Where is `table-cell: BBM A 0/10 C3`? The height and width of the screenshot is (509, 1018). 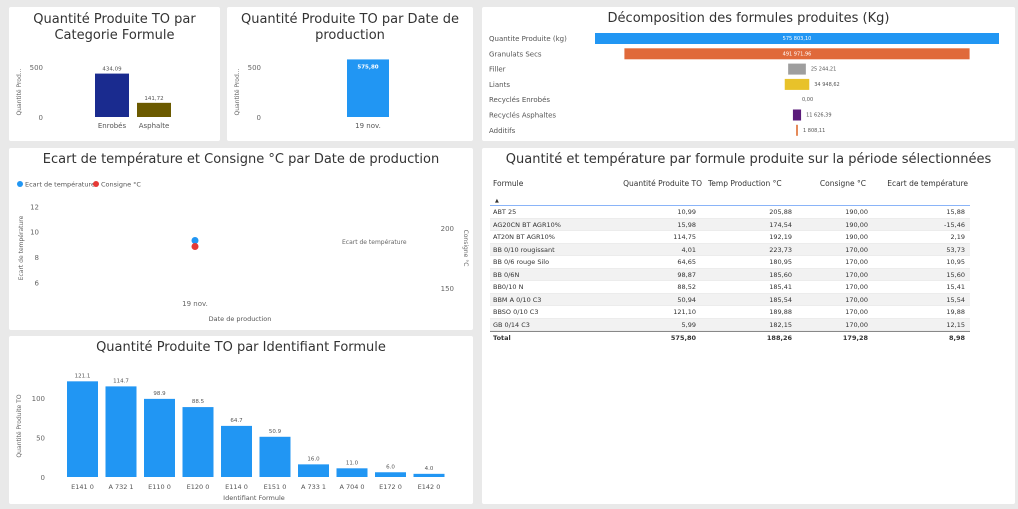 table-cell: BBM A 0/10 C3 is located at coordinates (517, 299).